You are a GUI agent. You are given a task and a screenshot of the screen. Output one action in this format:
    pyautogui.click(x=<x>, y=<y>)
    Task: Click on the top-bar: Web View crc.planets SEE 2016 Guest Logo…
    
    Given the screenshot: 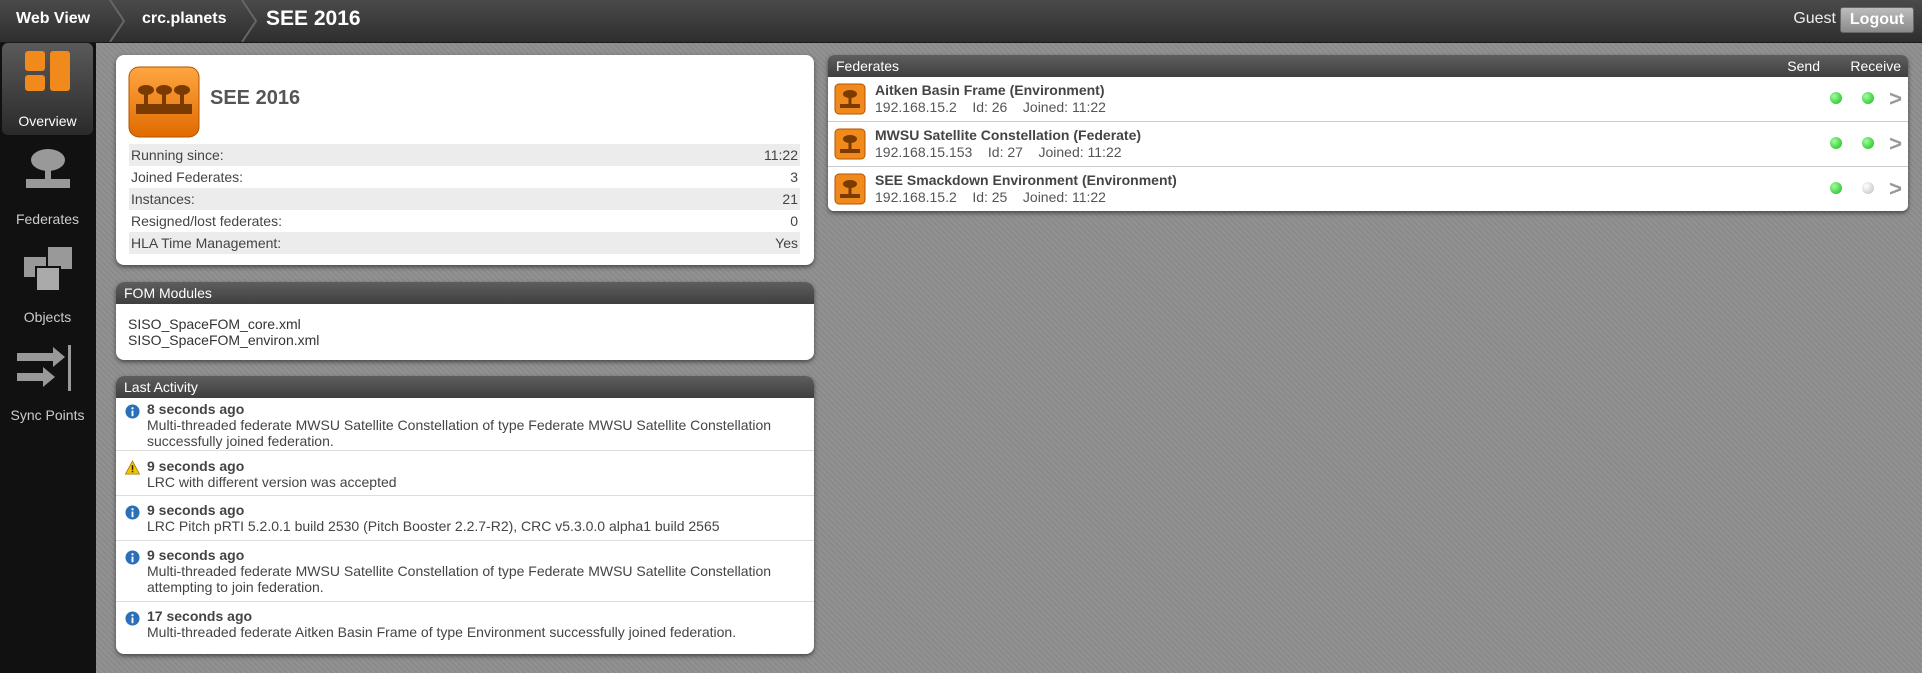 What is the action you would take?
    pyautogui.click(x=961, y=21)
    